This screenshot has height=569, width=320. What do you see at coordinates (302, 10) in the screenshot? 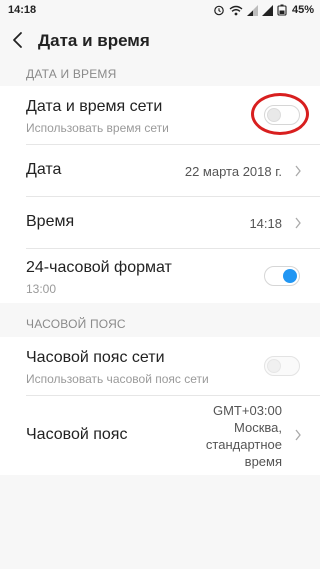
I see `battery-percent: 45%` at bounding box center [302, 10].